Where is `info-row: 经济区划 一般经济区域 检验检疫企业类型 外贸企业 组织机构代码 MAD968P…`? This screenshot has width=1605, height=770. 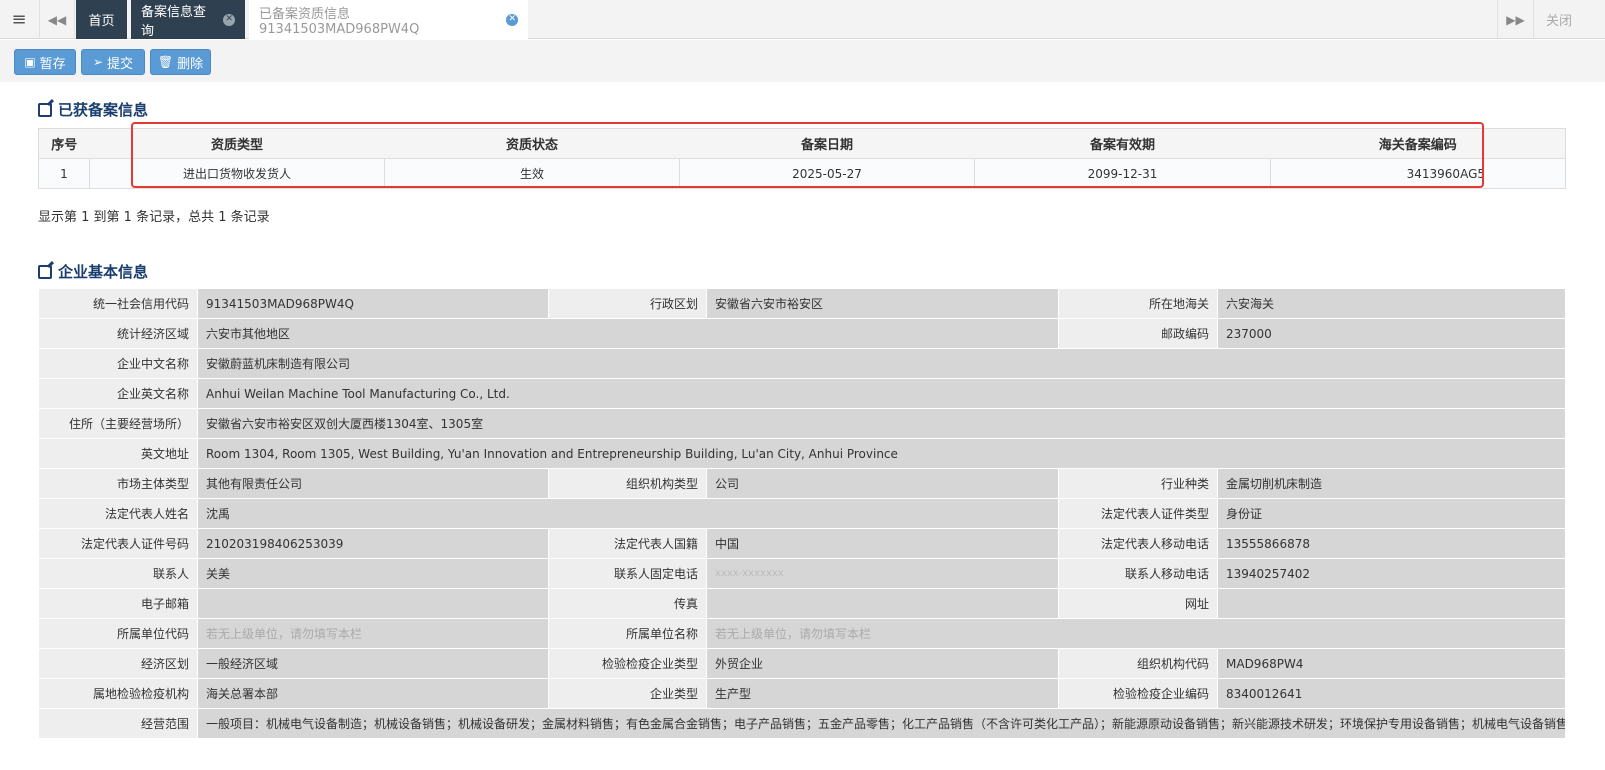
info-row: 经济区划 一般经济区域 检验检疫企业类型 外贸企业 组织机构代码 MAD968P… is located at coordinates (802, 663).